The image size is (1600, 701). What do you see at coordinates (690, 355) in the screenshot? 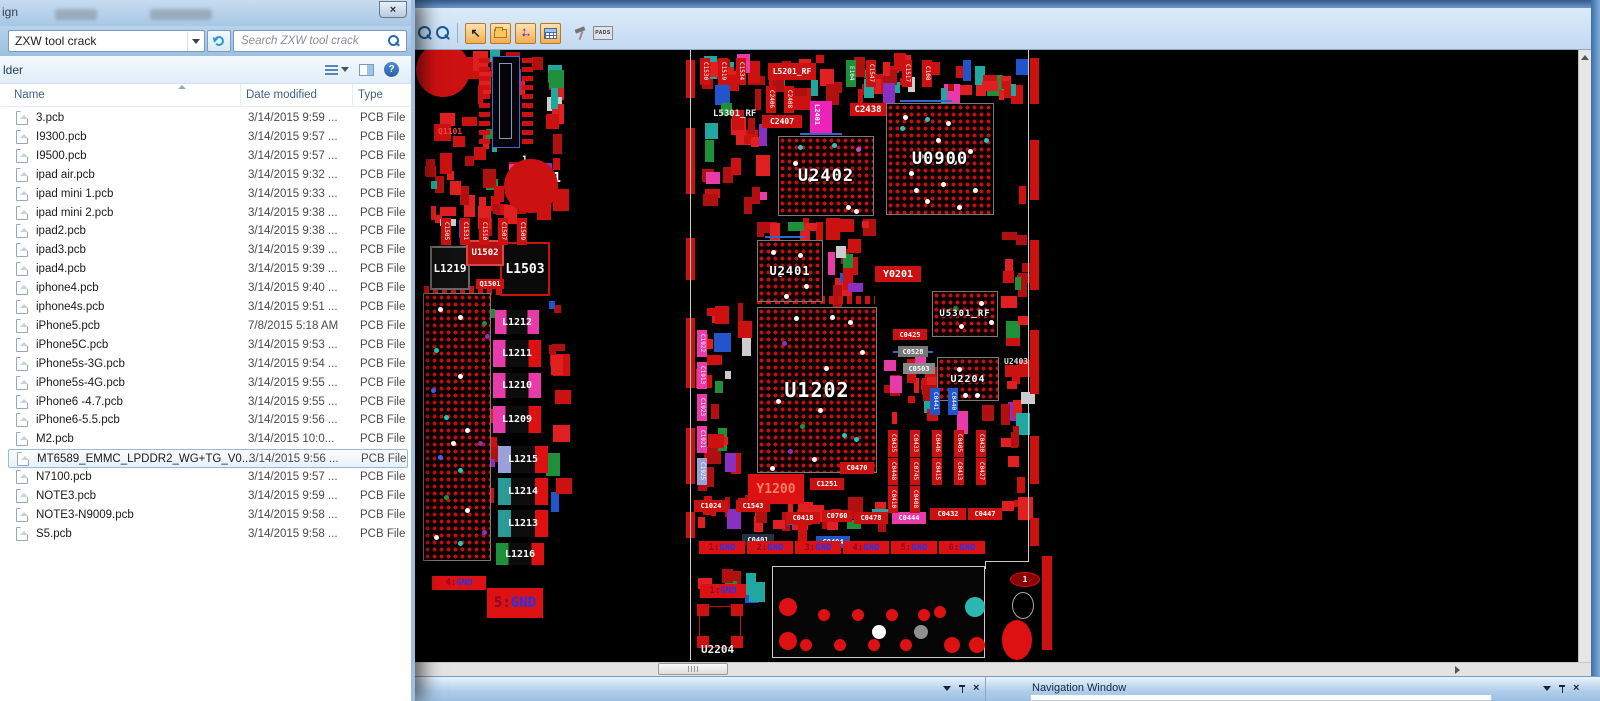
I see `pcb-pad` at bounding box center [690, 355].